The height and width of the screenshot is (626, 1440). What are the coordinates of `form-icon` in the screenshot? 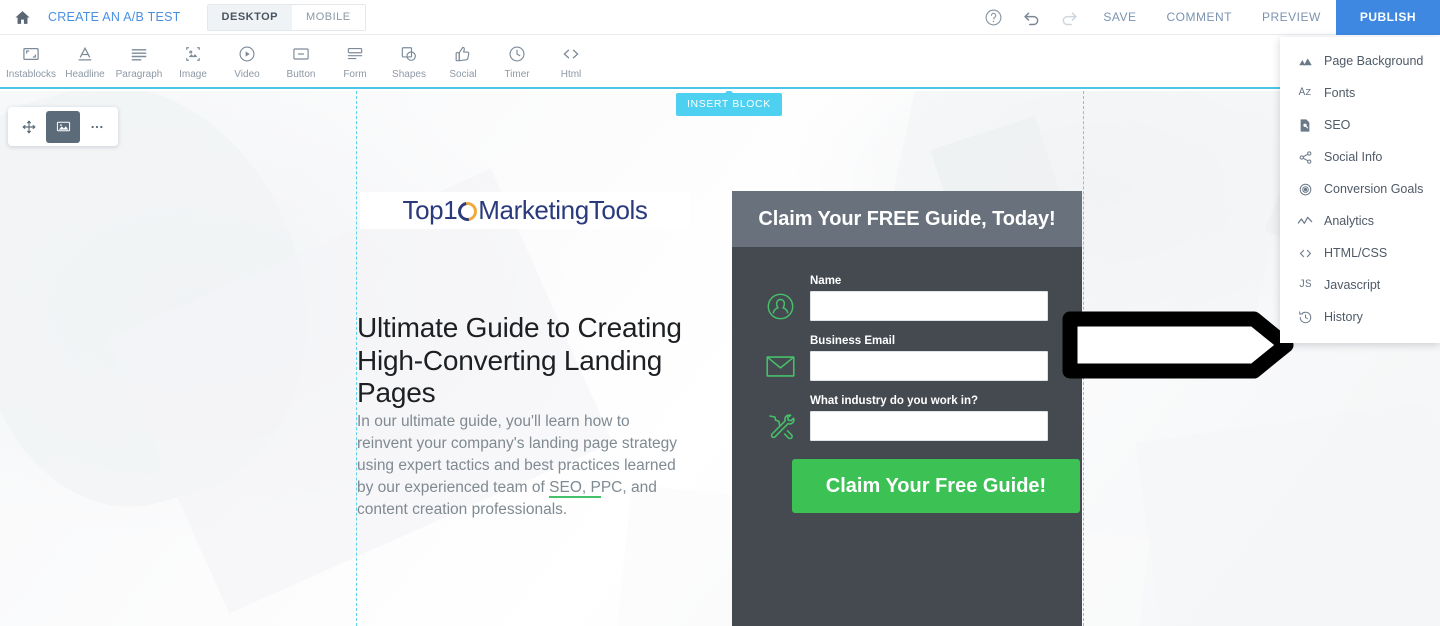 It's located at (355, 54).